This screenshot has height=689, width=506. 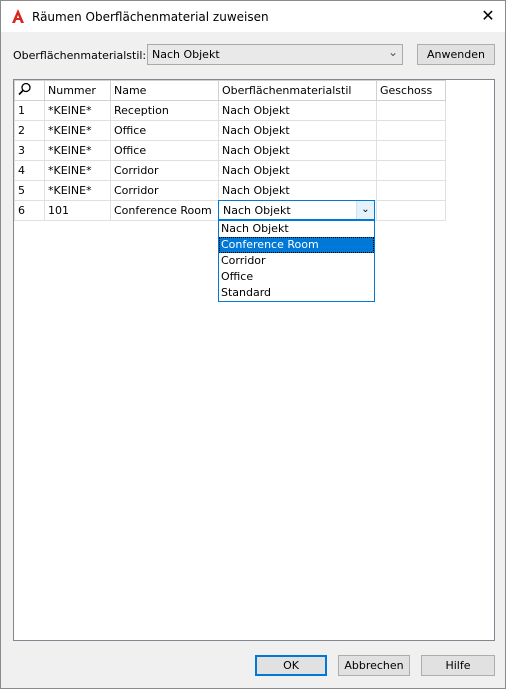 What do you see at coordinates (29, 210) in the screenshot?
I see `row-index: 6` at bounding box center [29, 210].